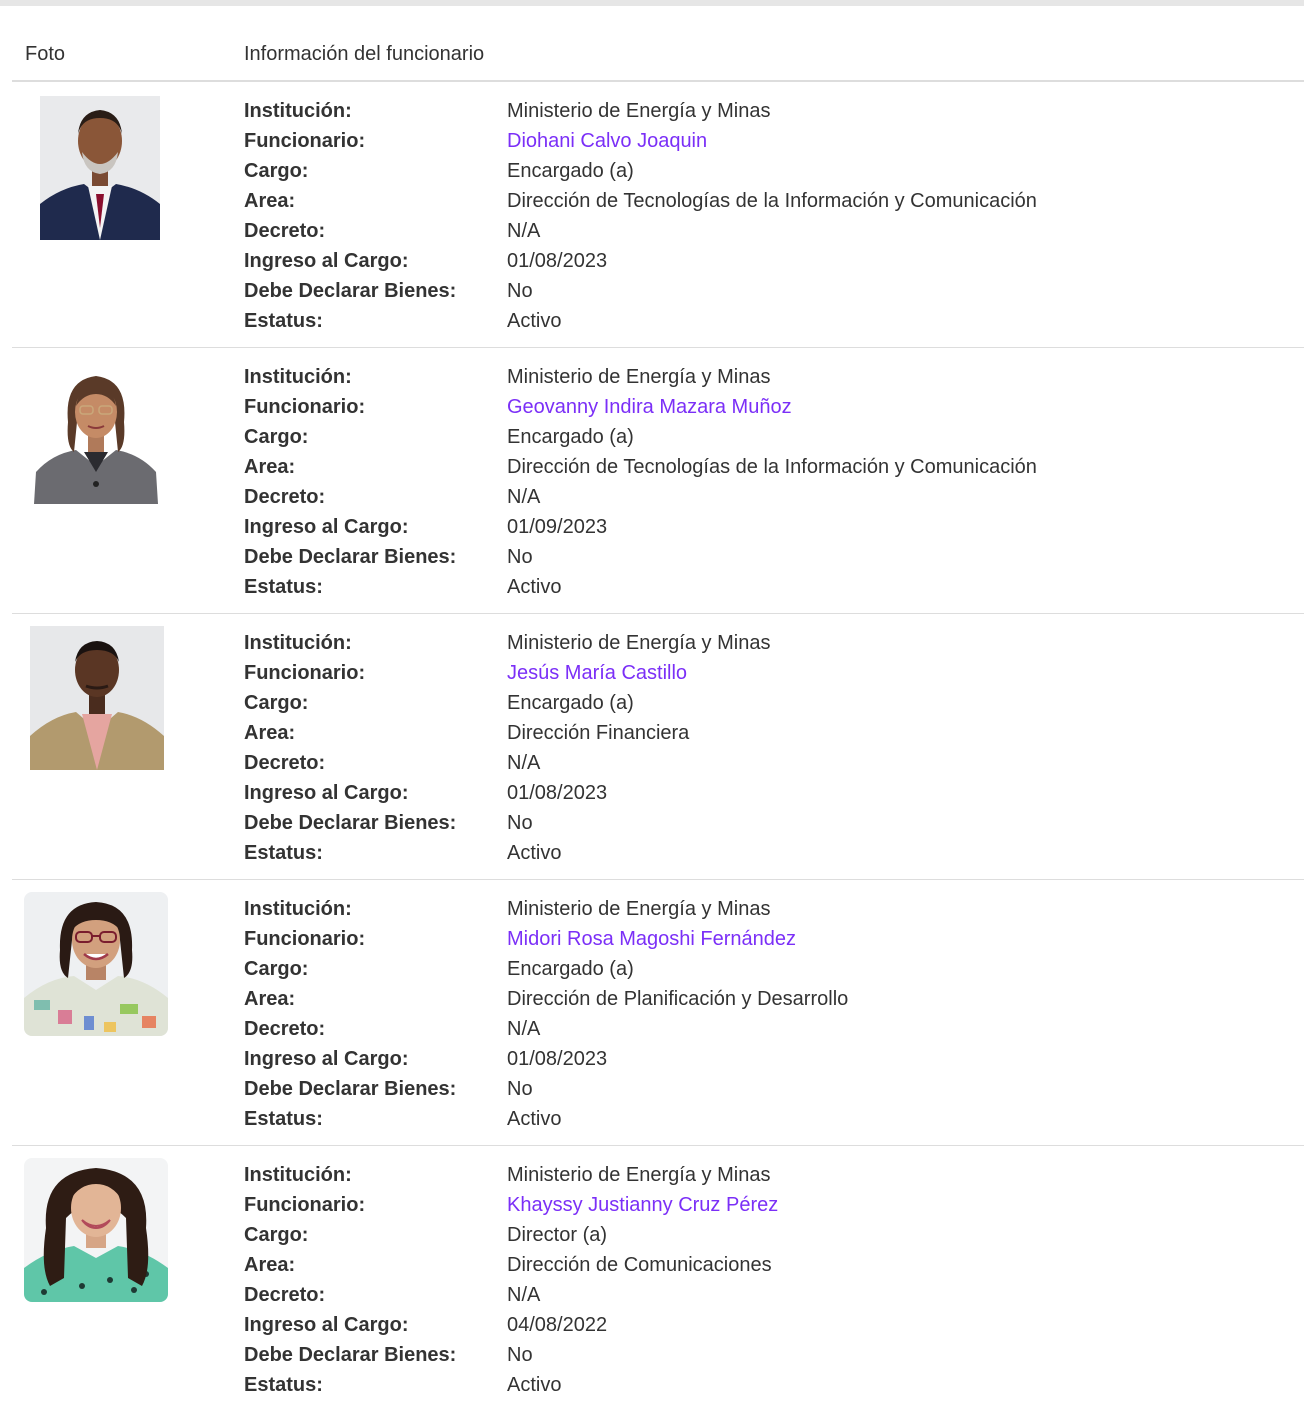 This screenshot has height=1412, width=1304. What do you see at coordinates (45, 54) in the screenshot?
I see `header-photo: Foto` at bounding box center [45, 54].